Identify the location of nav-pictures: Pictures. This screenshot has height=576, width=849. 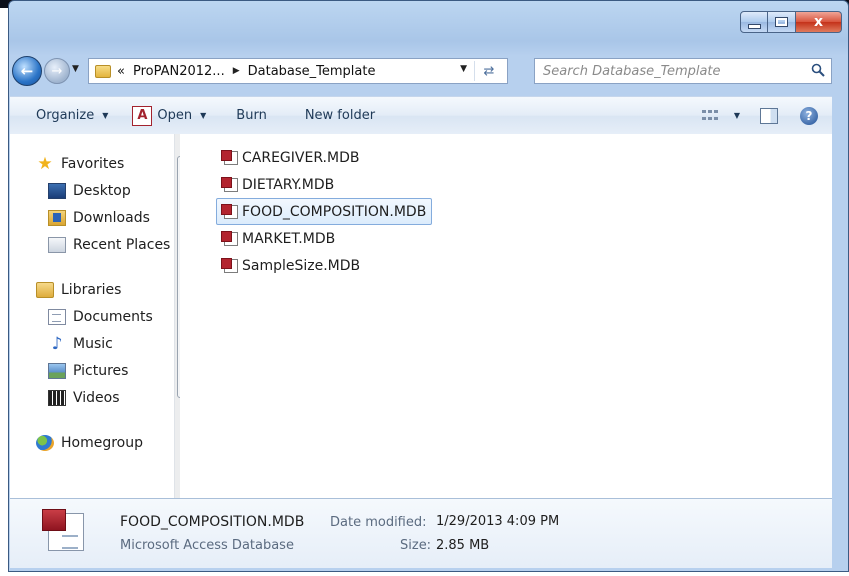
(103, 370).